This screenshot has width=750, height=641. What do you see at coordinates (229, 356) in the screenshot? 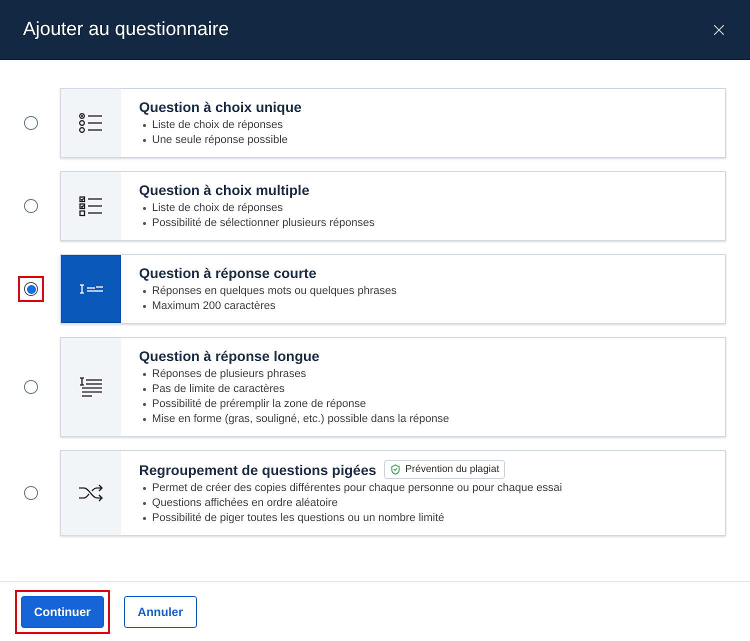
I see `option-title: Question à réponse longue` at bounding box center [229, 356].